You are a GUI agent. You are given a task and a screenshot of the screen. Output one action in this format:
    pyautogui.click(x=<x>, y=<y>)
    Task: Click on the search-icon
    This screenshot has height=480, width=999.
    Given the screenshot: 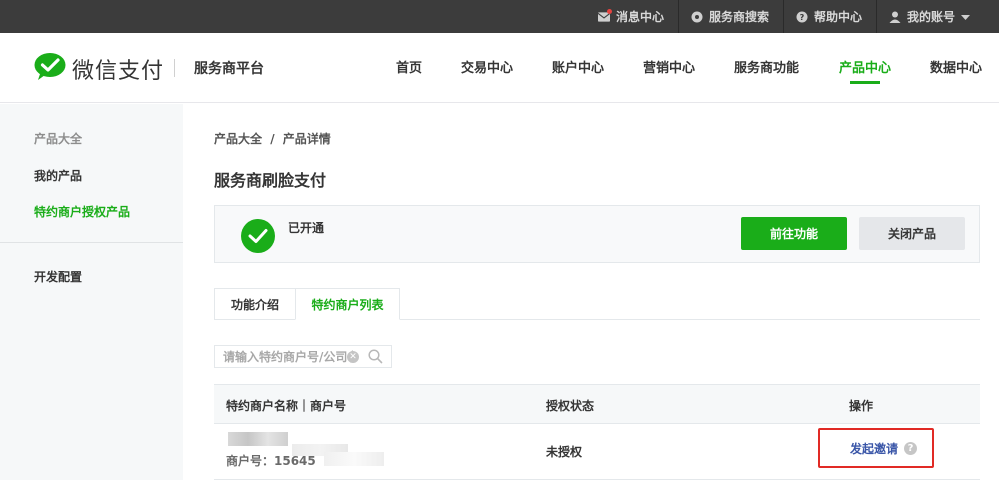 What is the action you would take?
    pyautogui.click(x=375, y=358)
    